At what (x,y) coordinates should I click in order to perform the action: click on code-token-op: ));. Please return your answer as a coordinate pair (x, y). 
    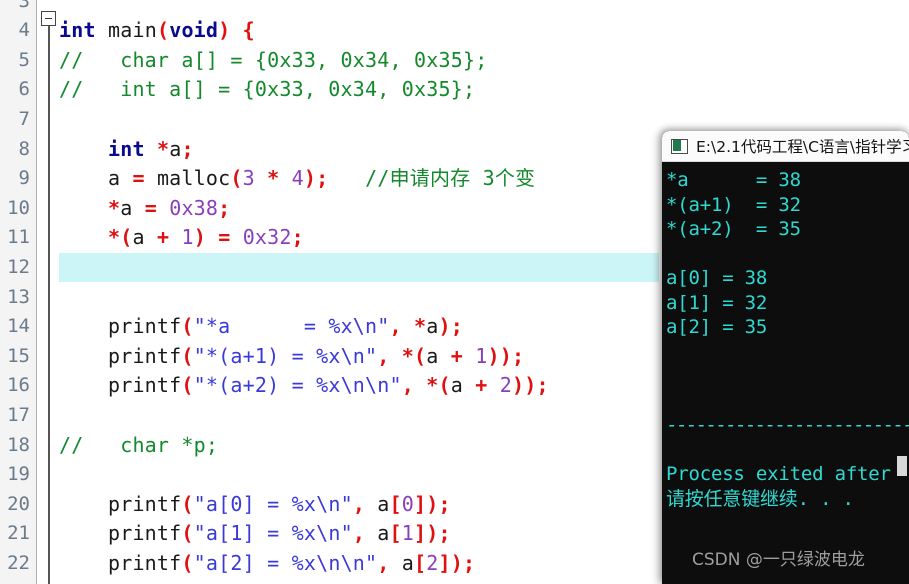
    Looking at the image, I should click on (506, 355).